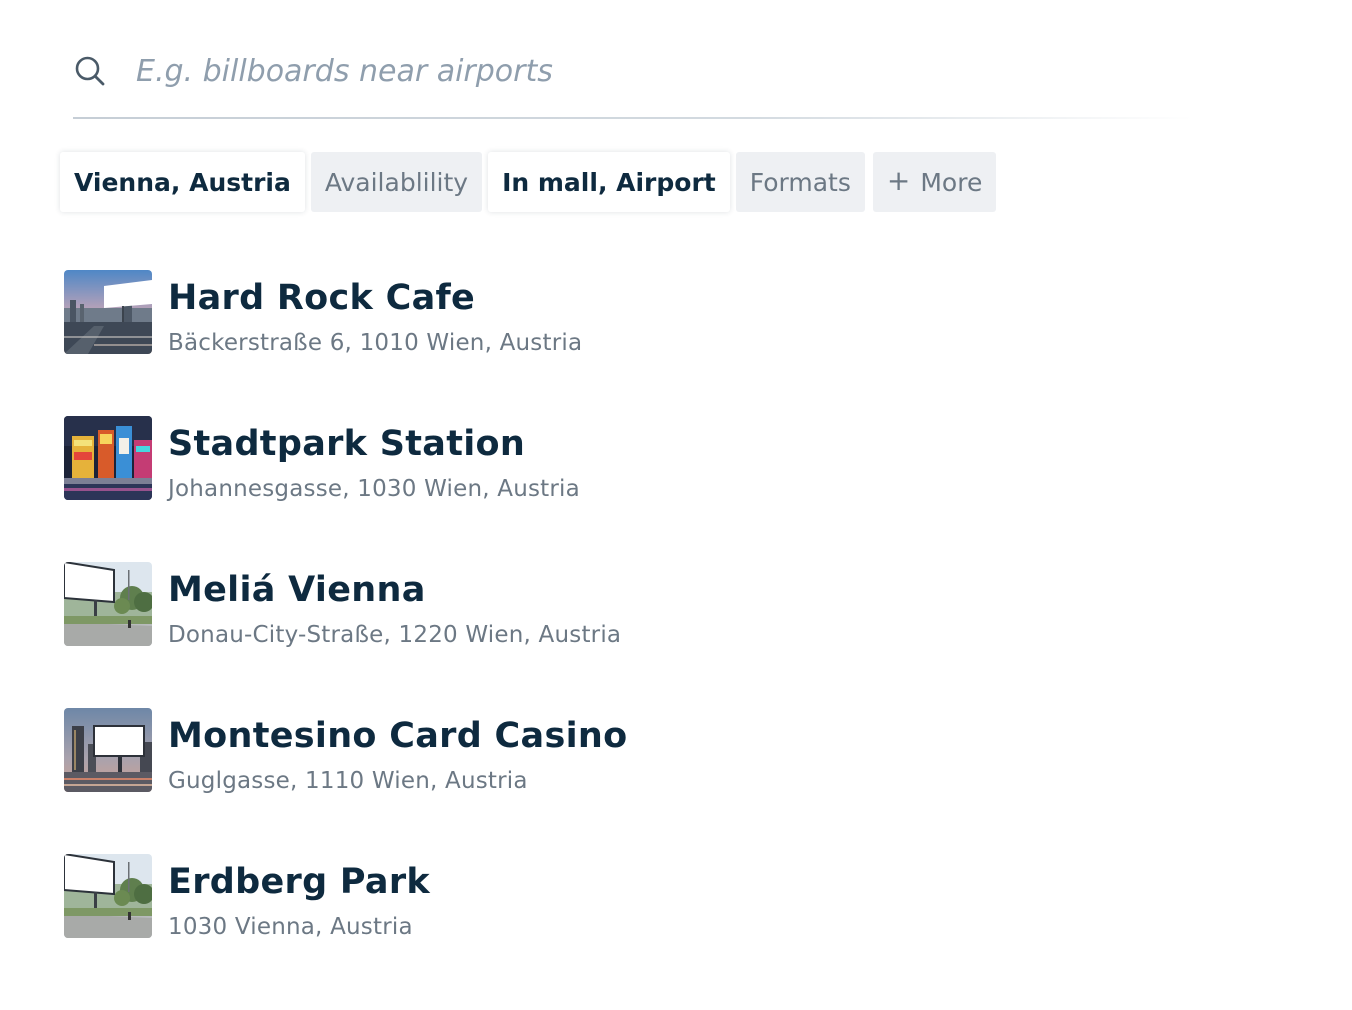 The image size is (1352, 1010). What do you see at coordinates (374, 489) in the screenshot?
I see `result-address: Johannesgasse, 1030 Wien, Austria` at bounding box center [374, 489].